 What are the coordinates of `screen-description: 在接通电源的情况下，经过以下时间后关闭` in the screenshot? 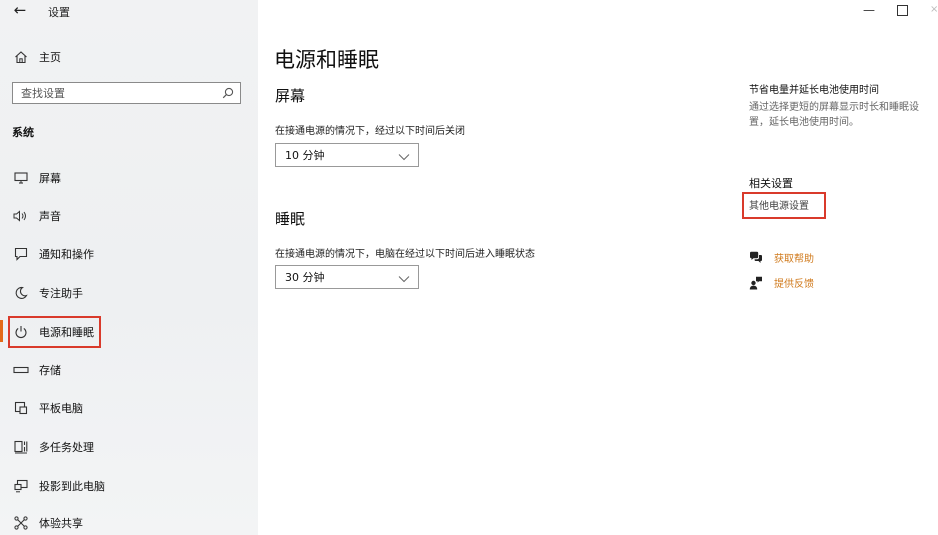 It's located at (370, 131).